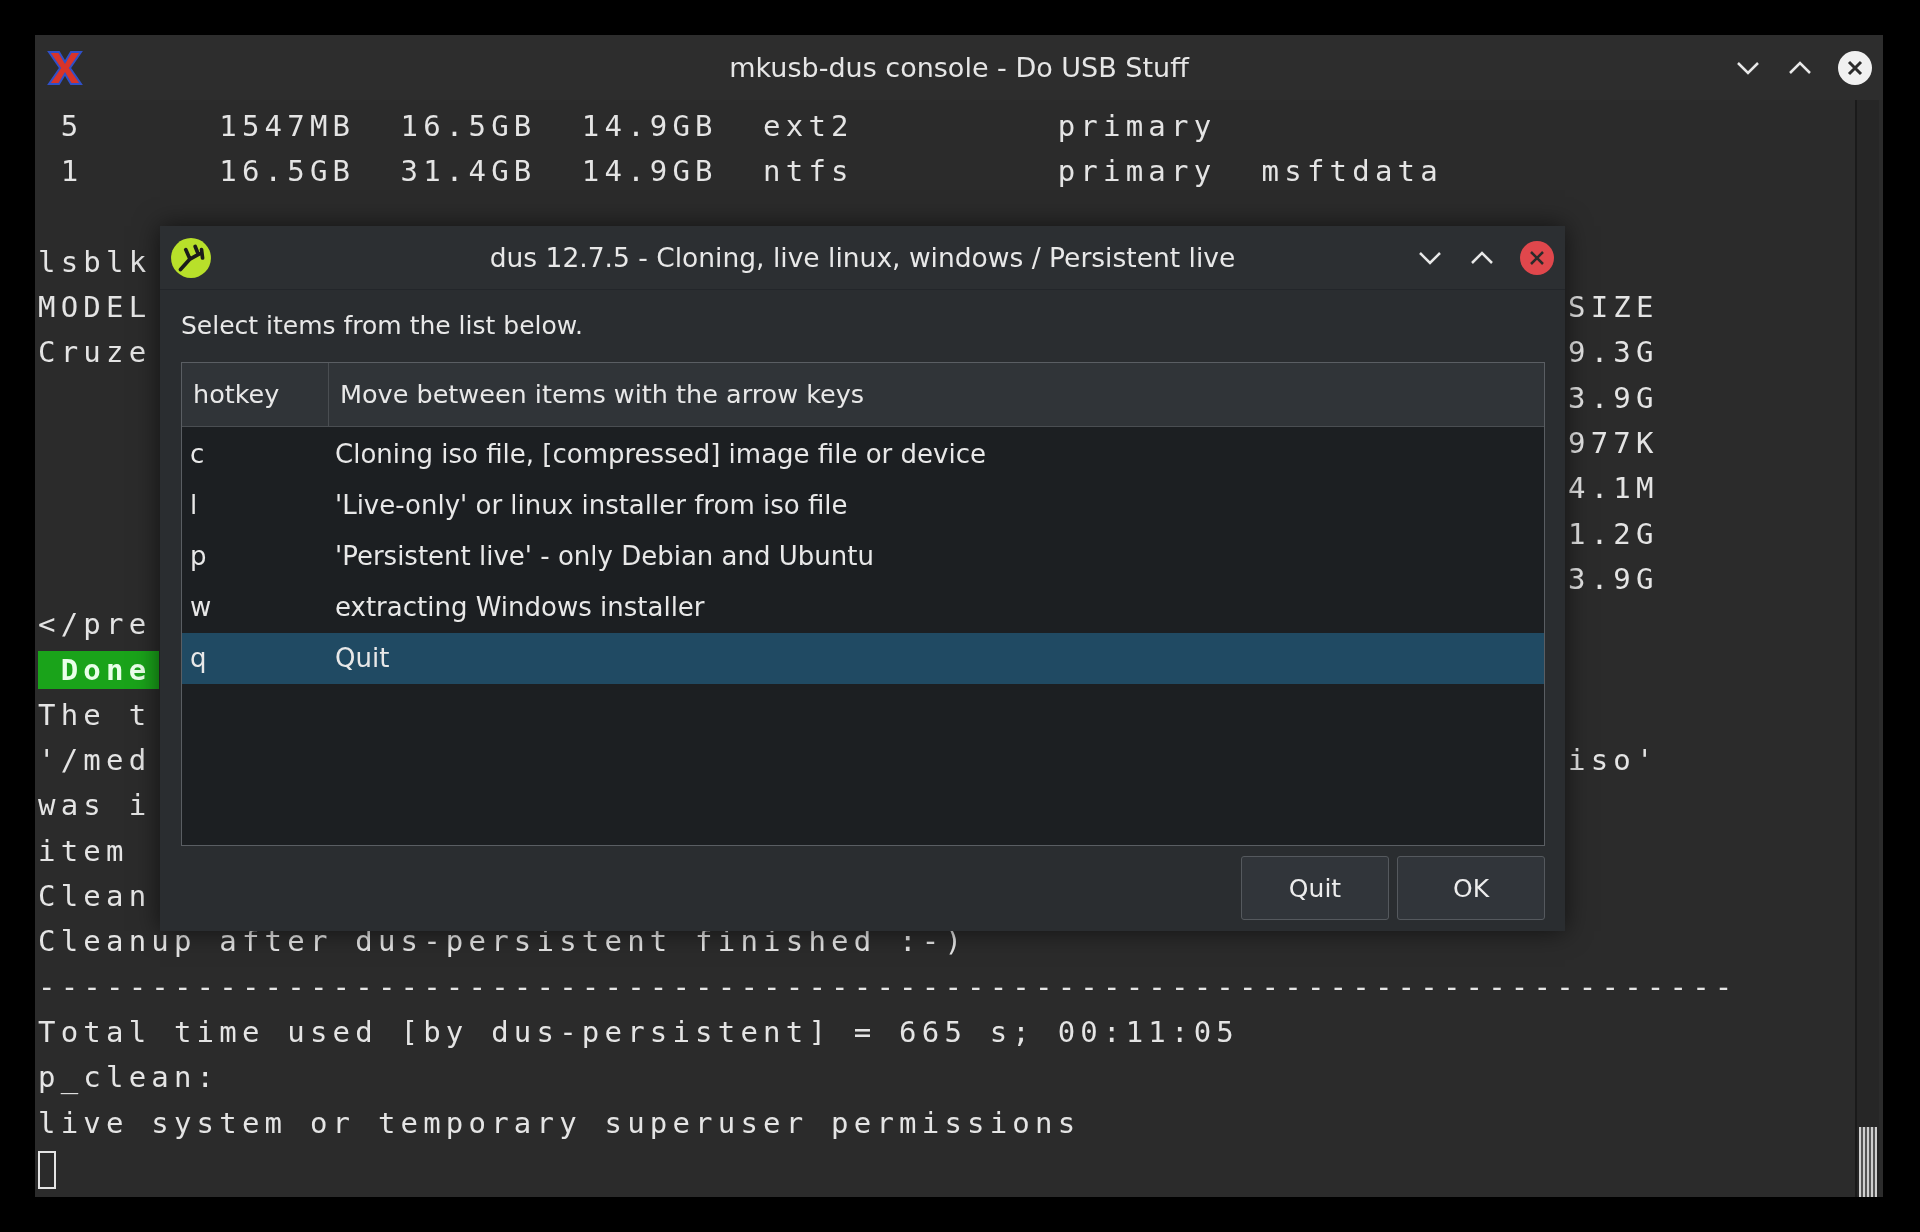 This screenshot has height=1232, width=1920. I want to click on prompt-text: Select items from the list below., so click(382, 326).